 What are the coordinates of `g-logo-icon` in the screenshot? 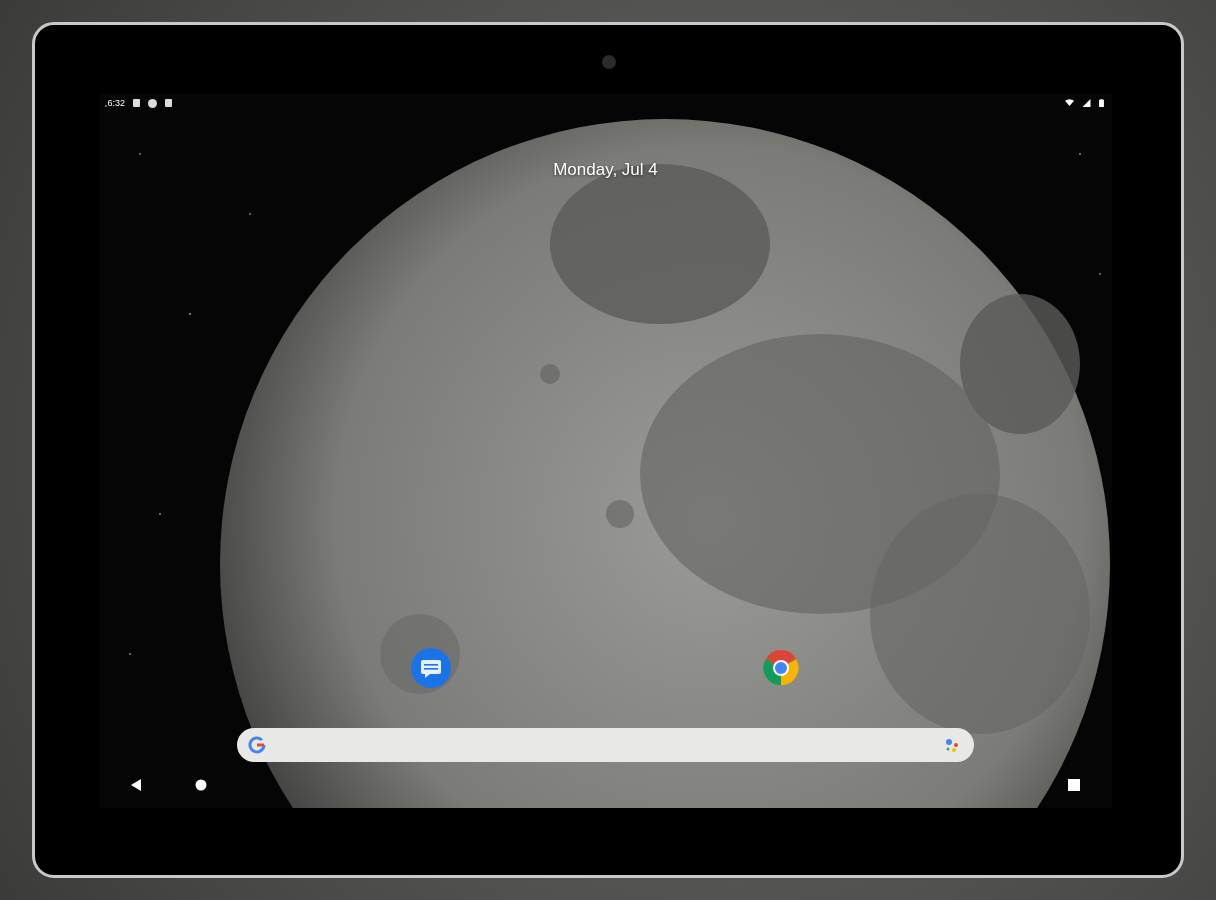 It's located at (256, 745).